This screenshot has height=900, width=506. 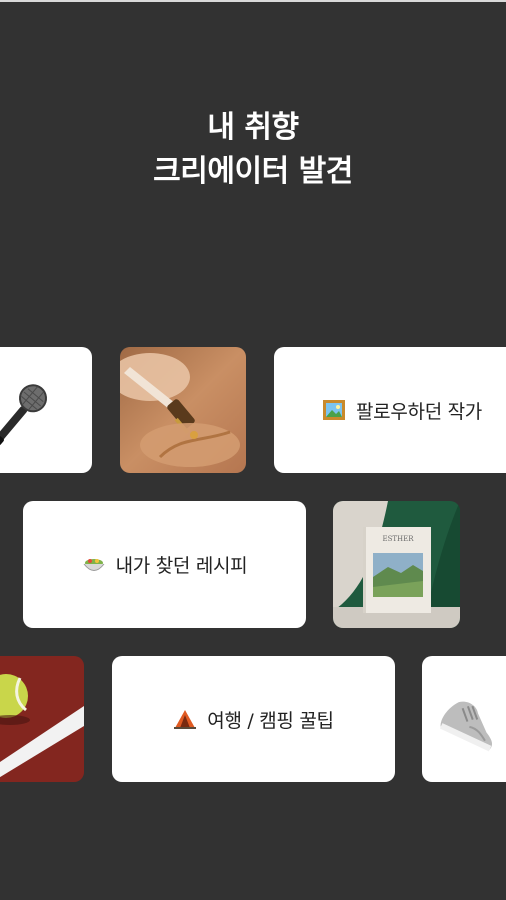 I want to click on sneaker-icon, so click(x=466, y=726).